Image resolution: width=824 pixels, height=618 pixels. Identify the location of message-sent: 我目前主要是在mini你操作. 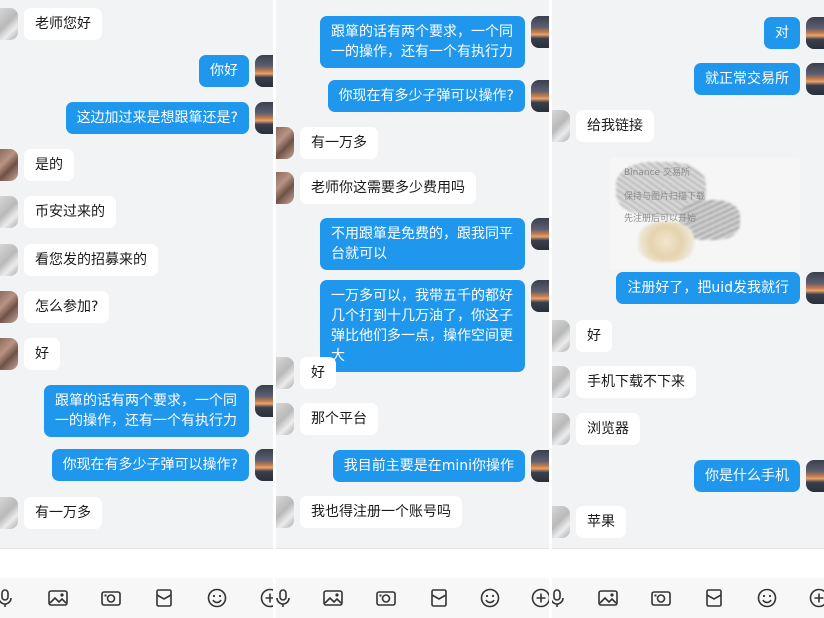
(440, 466).